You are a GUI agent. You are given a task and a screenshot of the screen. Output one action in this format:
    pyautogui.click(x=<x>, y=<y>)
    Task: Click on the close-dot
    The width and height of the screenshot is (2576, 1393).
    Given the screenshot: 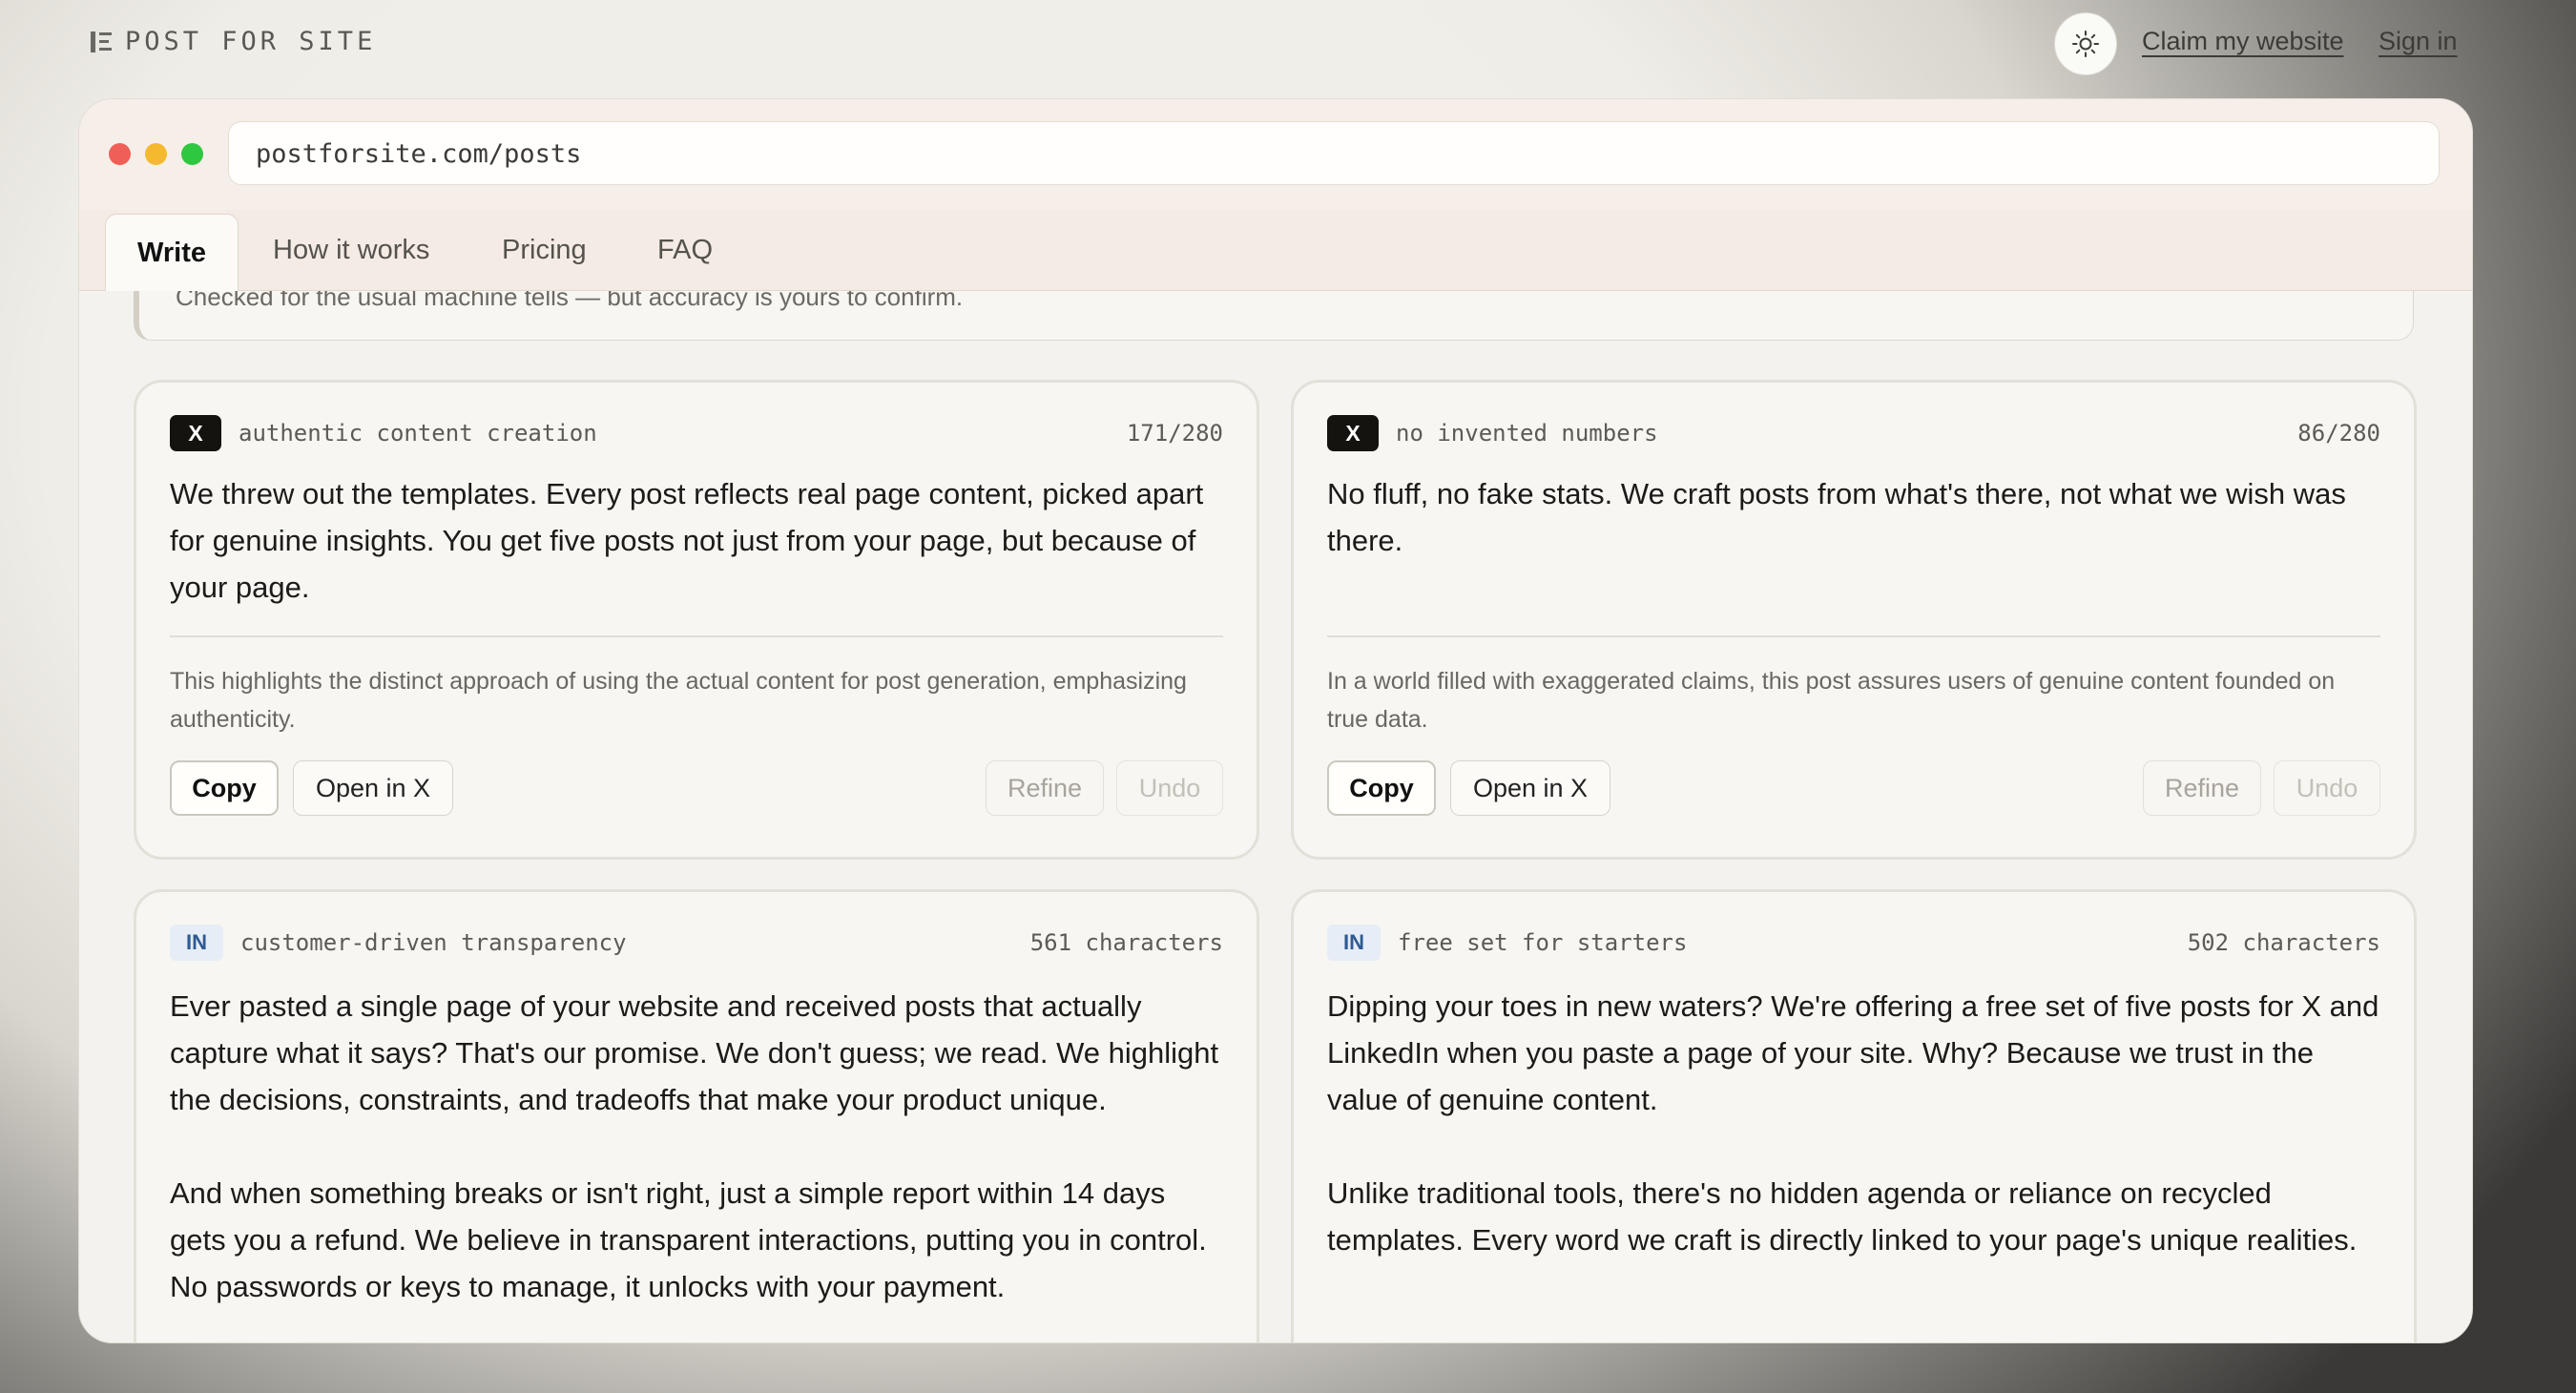 What is the action you would take?
    pyautogui.click(x=120, y=154)
    